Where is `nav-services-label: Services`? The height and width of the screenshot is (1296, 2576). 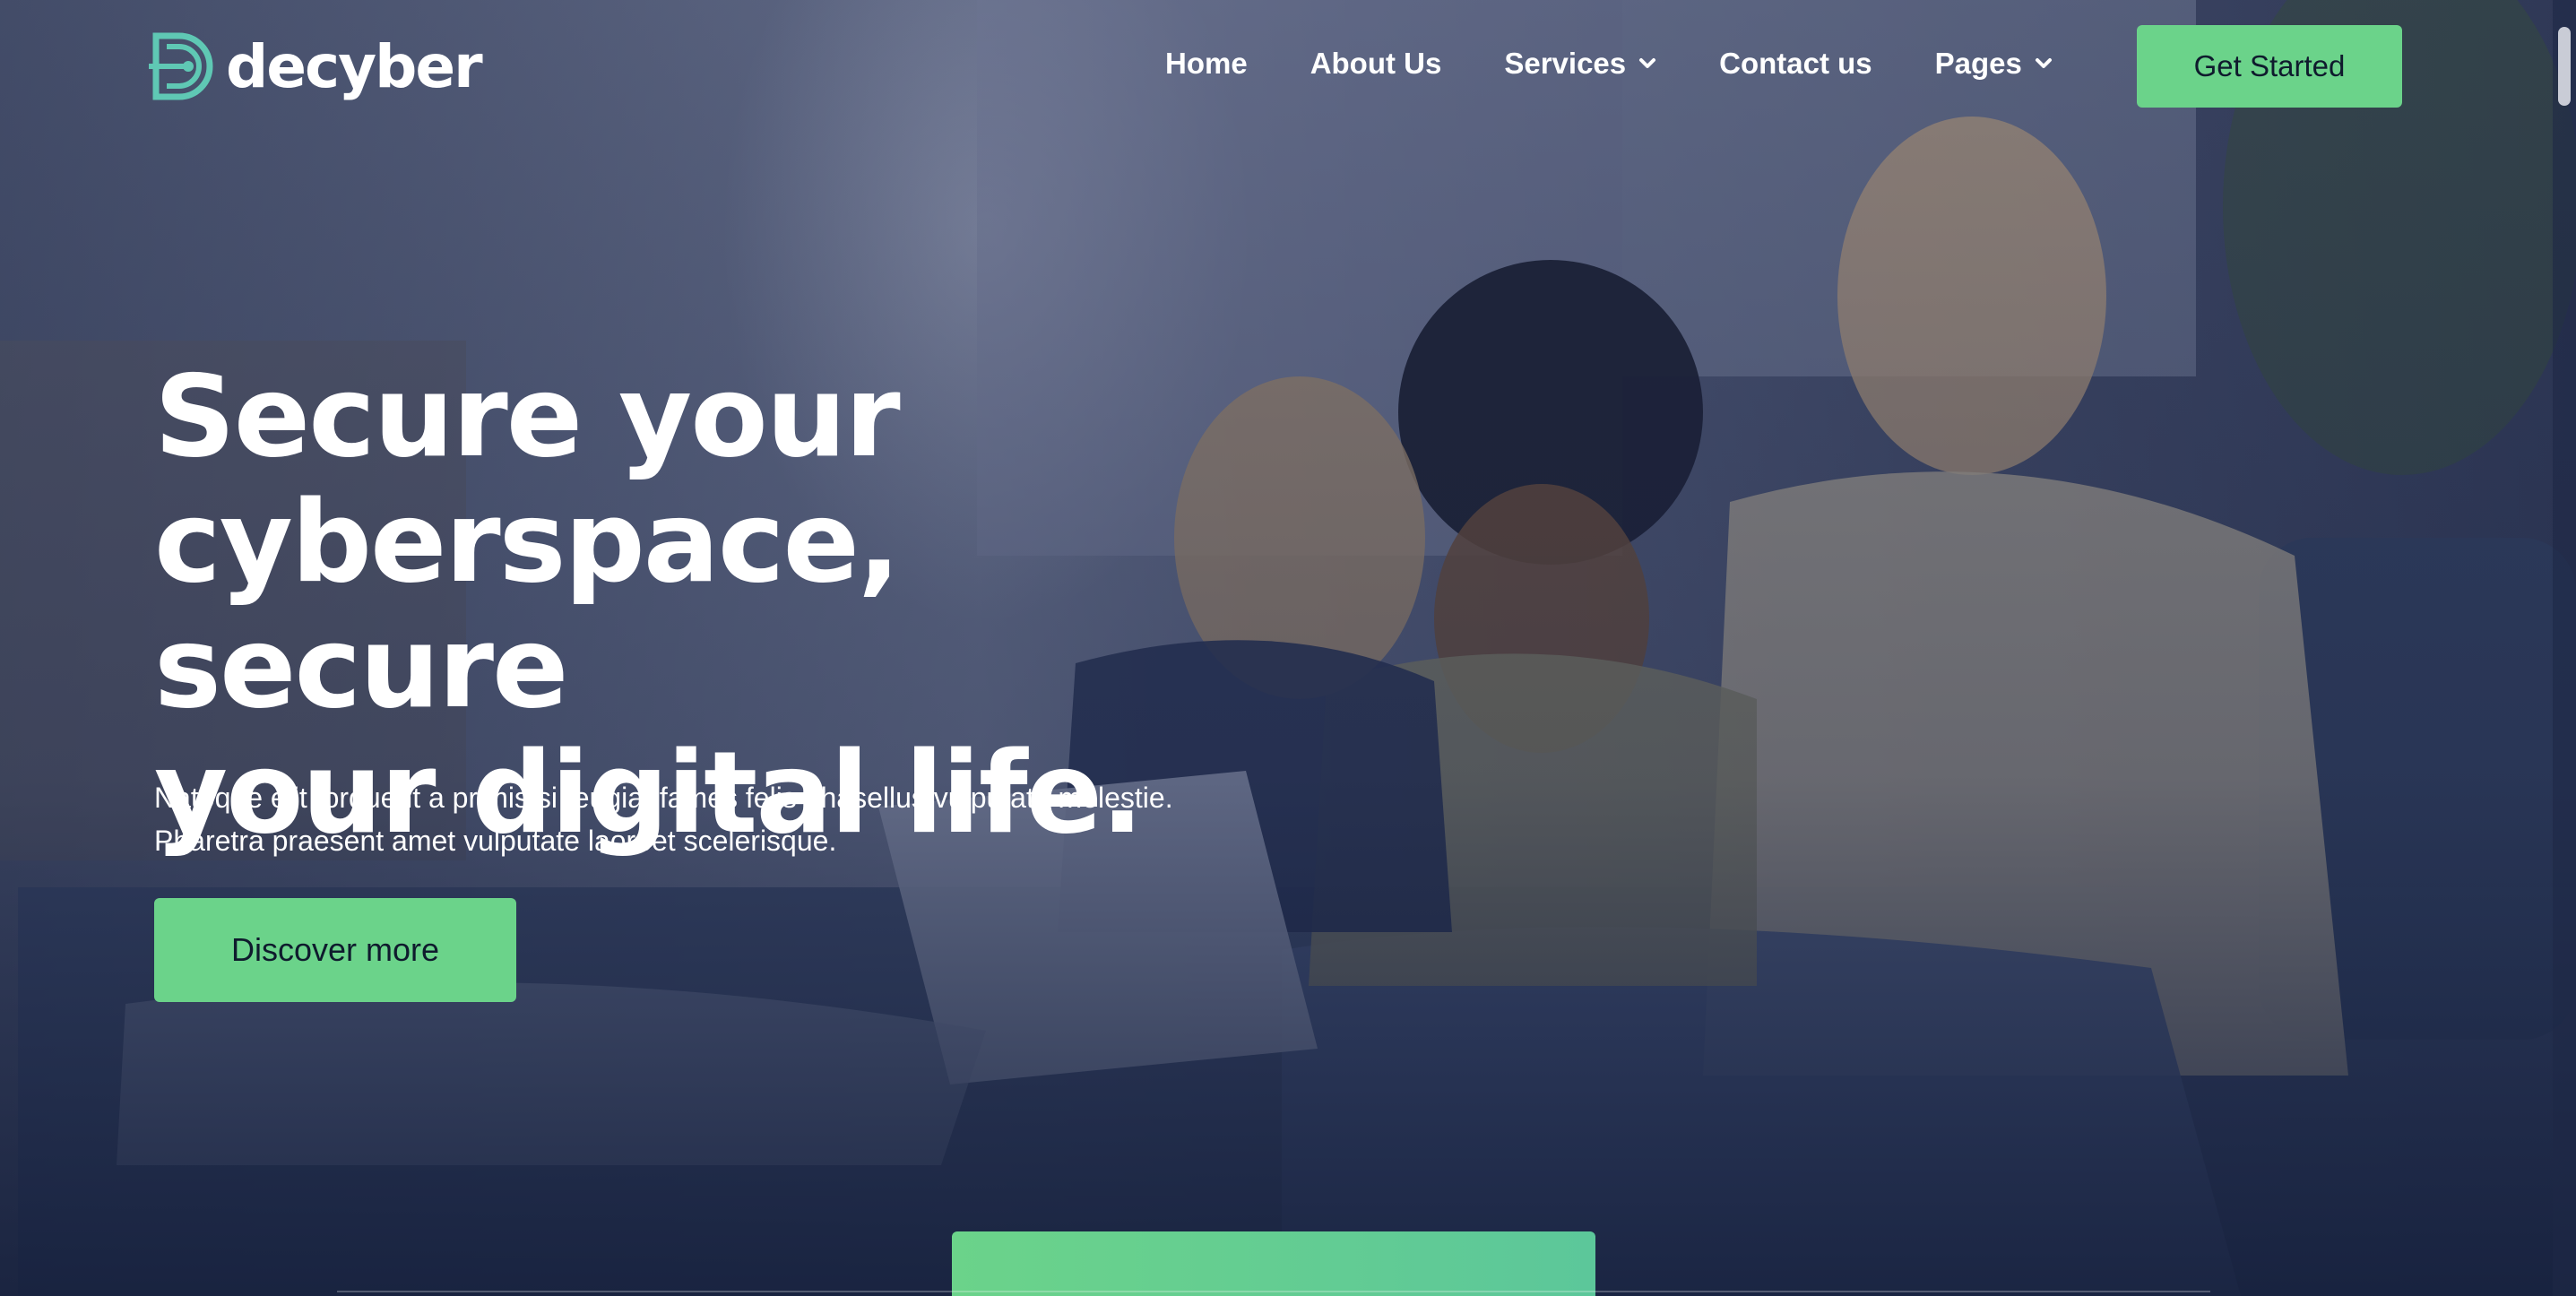
nav-services-label: Services is located at coordinates (1565, 63).